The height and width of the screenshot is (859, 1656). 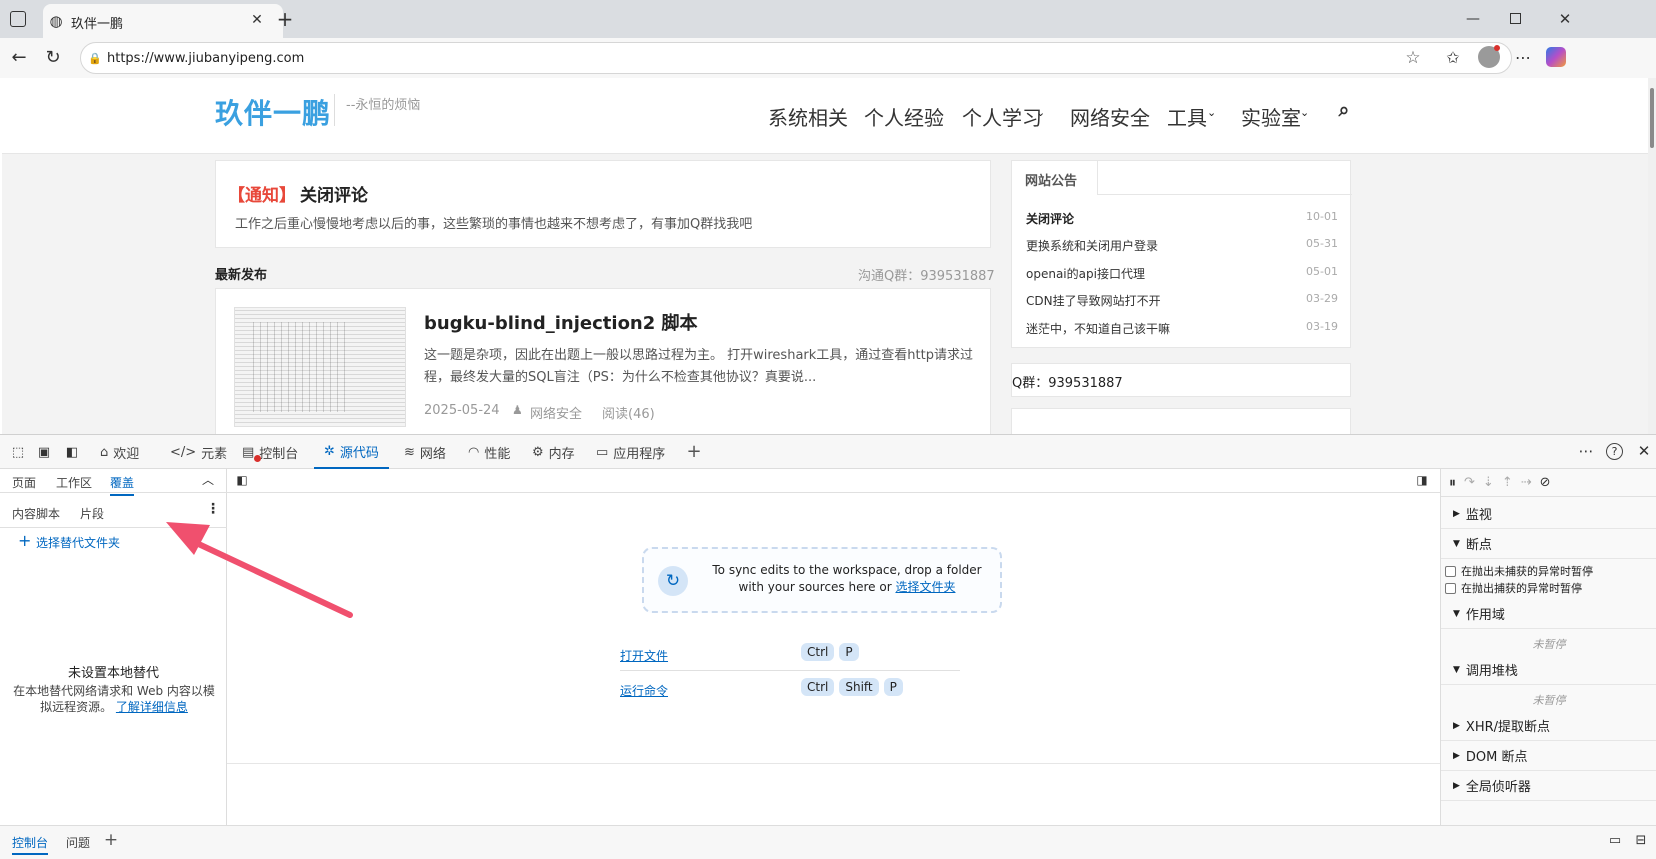 I want to click on announcement-item: 迷茫中，不知道自己该干嘛, so click(x=1098, y=328).